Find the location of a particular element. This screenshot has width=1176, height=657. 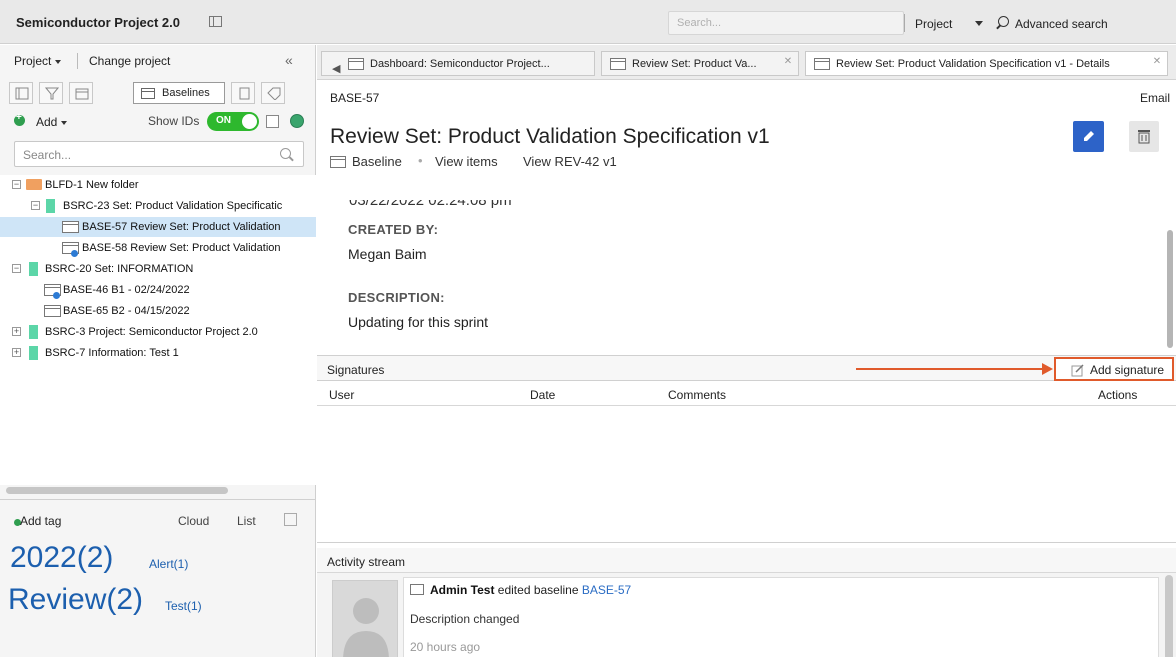

globe-icon is located at coordinates (297, 121).